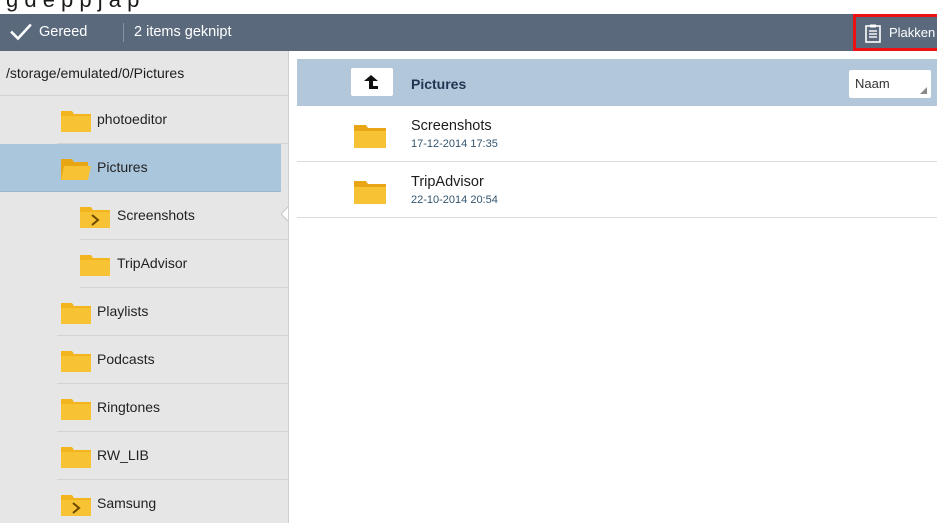  Describe the element at coordinates (76, 169) in the screenshot. I see `folder-open-icon` at that location.